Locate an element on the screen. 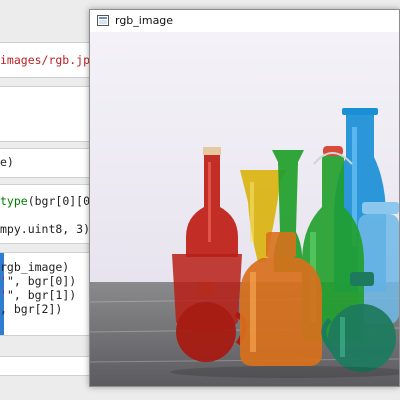 The width and height of the screenshot is (400, 400). code-line: mpy.uint8, 3) is located at coordinates (45, 229).